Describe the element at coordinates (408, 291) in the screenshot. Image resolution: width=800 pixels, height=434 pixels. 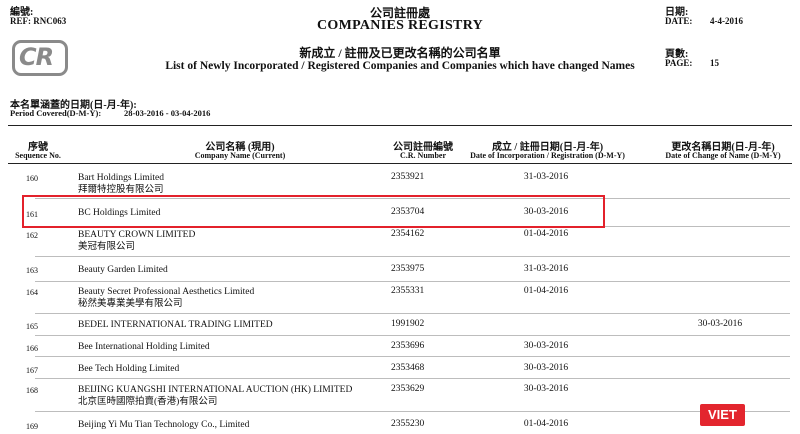
I see `row-cr: 2355331` at that location.